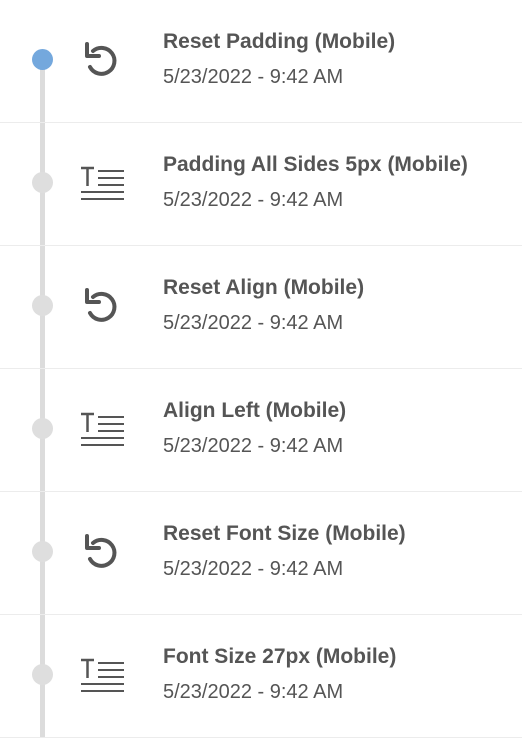 Image resolution: width=522 pixels, height=738 pixels. I want to click on timeline-dot-active, so click(42, 59).